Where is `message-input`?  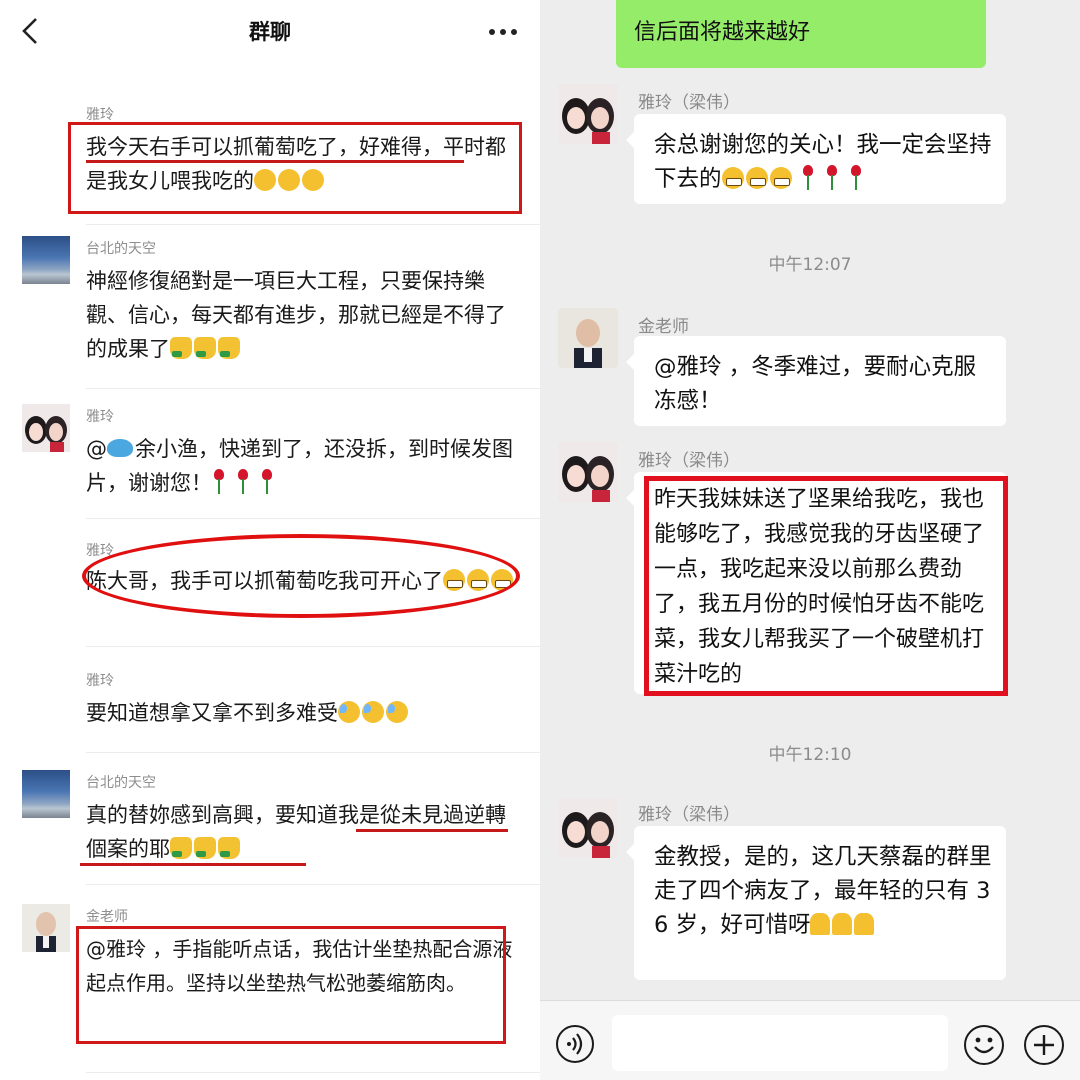
message-input is located at coordinates (780, 1043).